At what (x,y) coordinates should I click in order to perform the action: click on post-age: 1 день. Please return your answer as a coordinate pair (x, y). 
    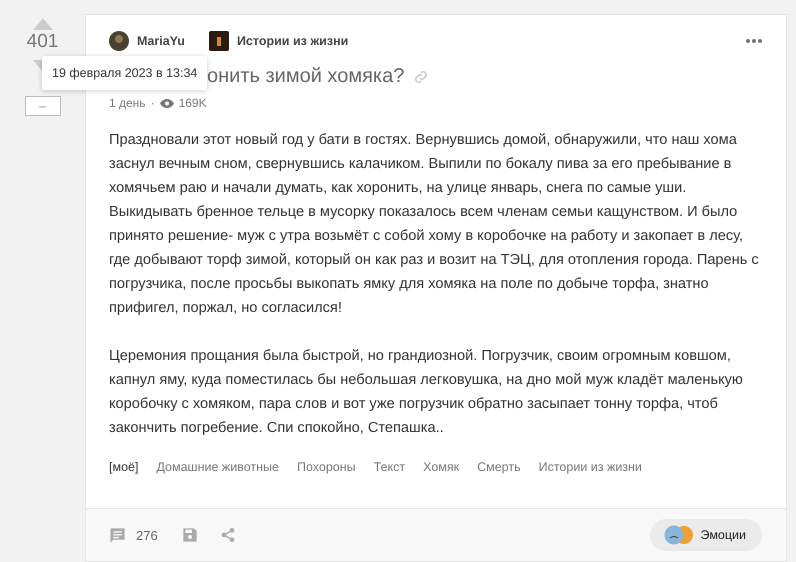
    Looking at the image, I should click on (127, 103).